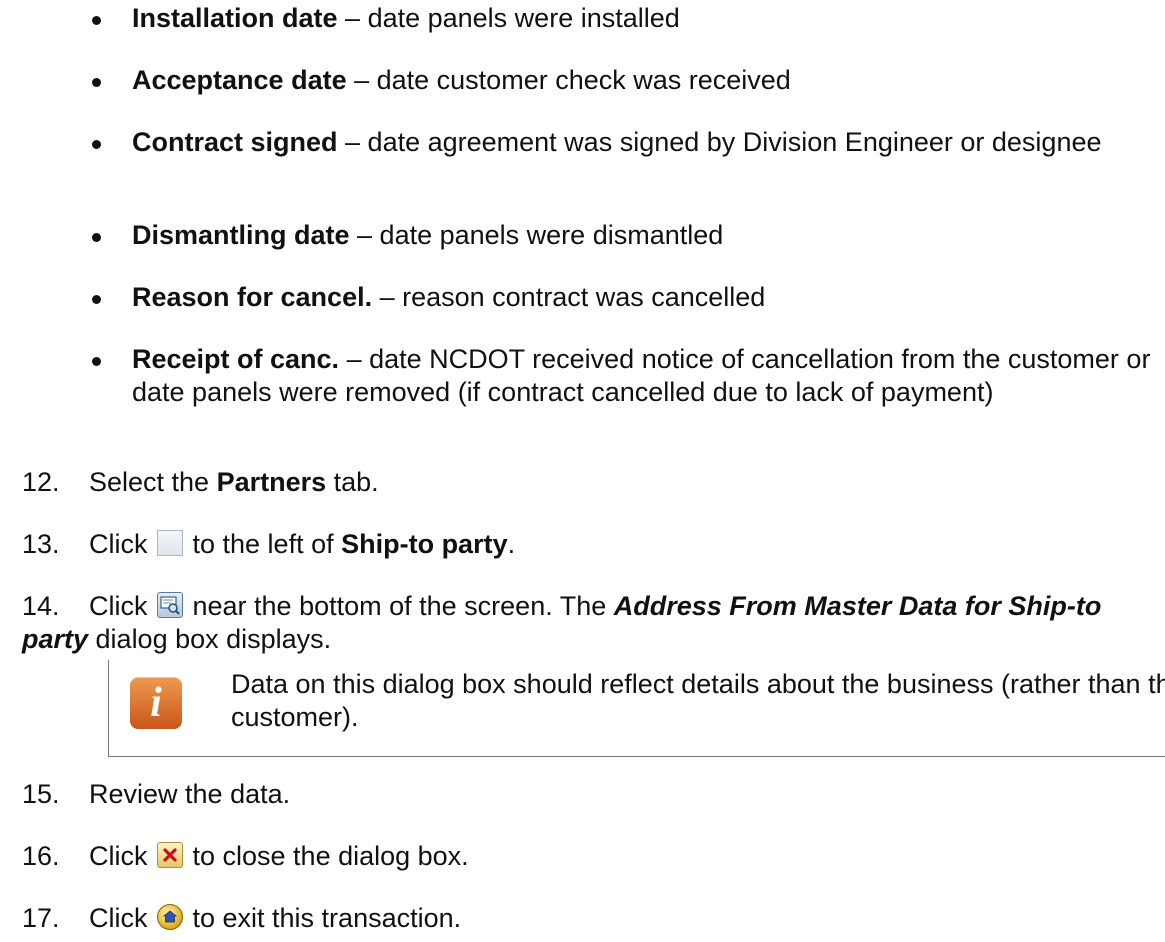 The height and width of the screenshot is (942, 1165). I want to click on close-icon, so click(170, 855).